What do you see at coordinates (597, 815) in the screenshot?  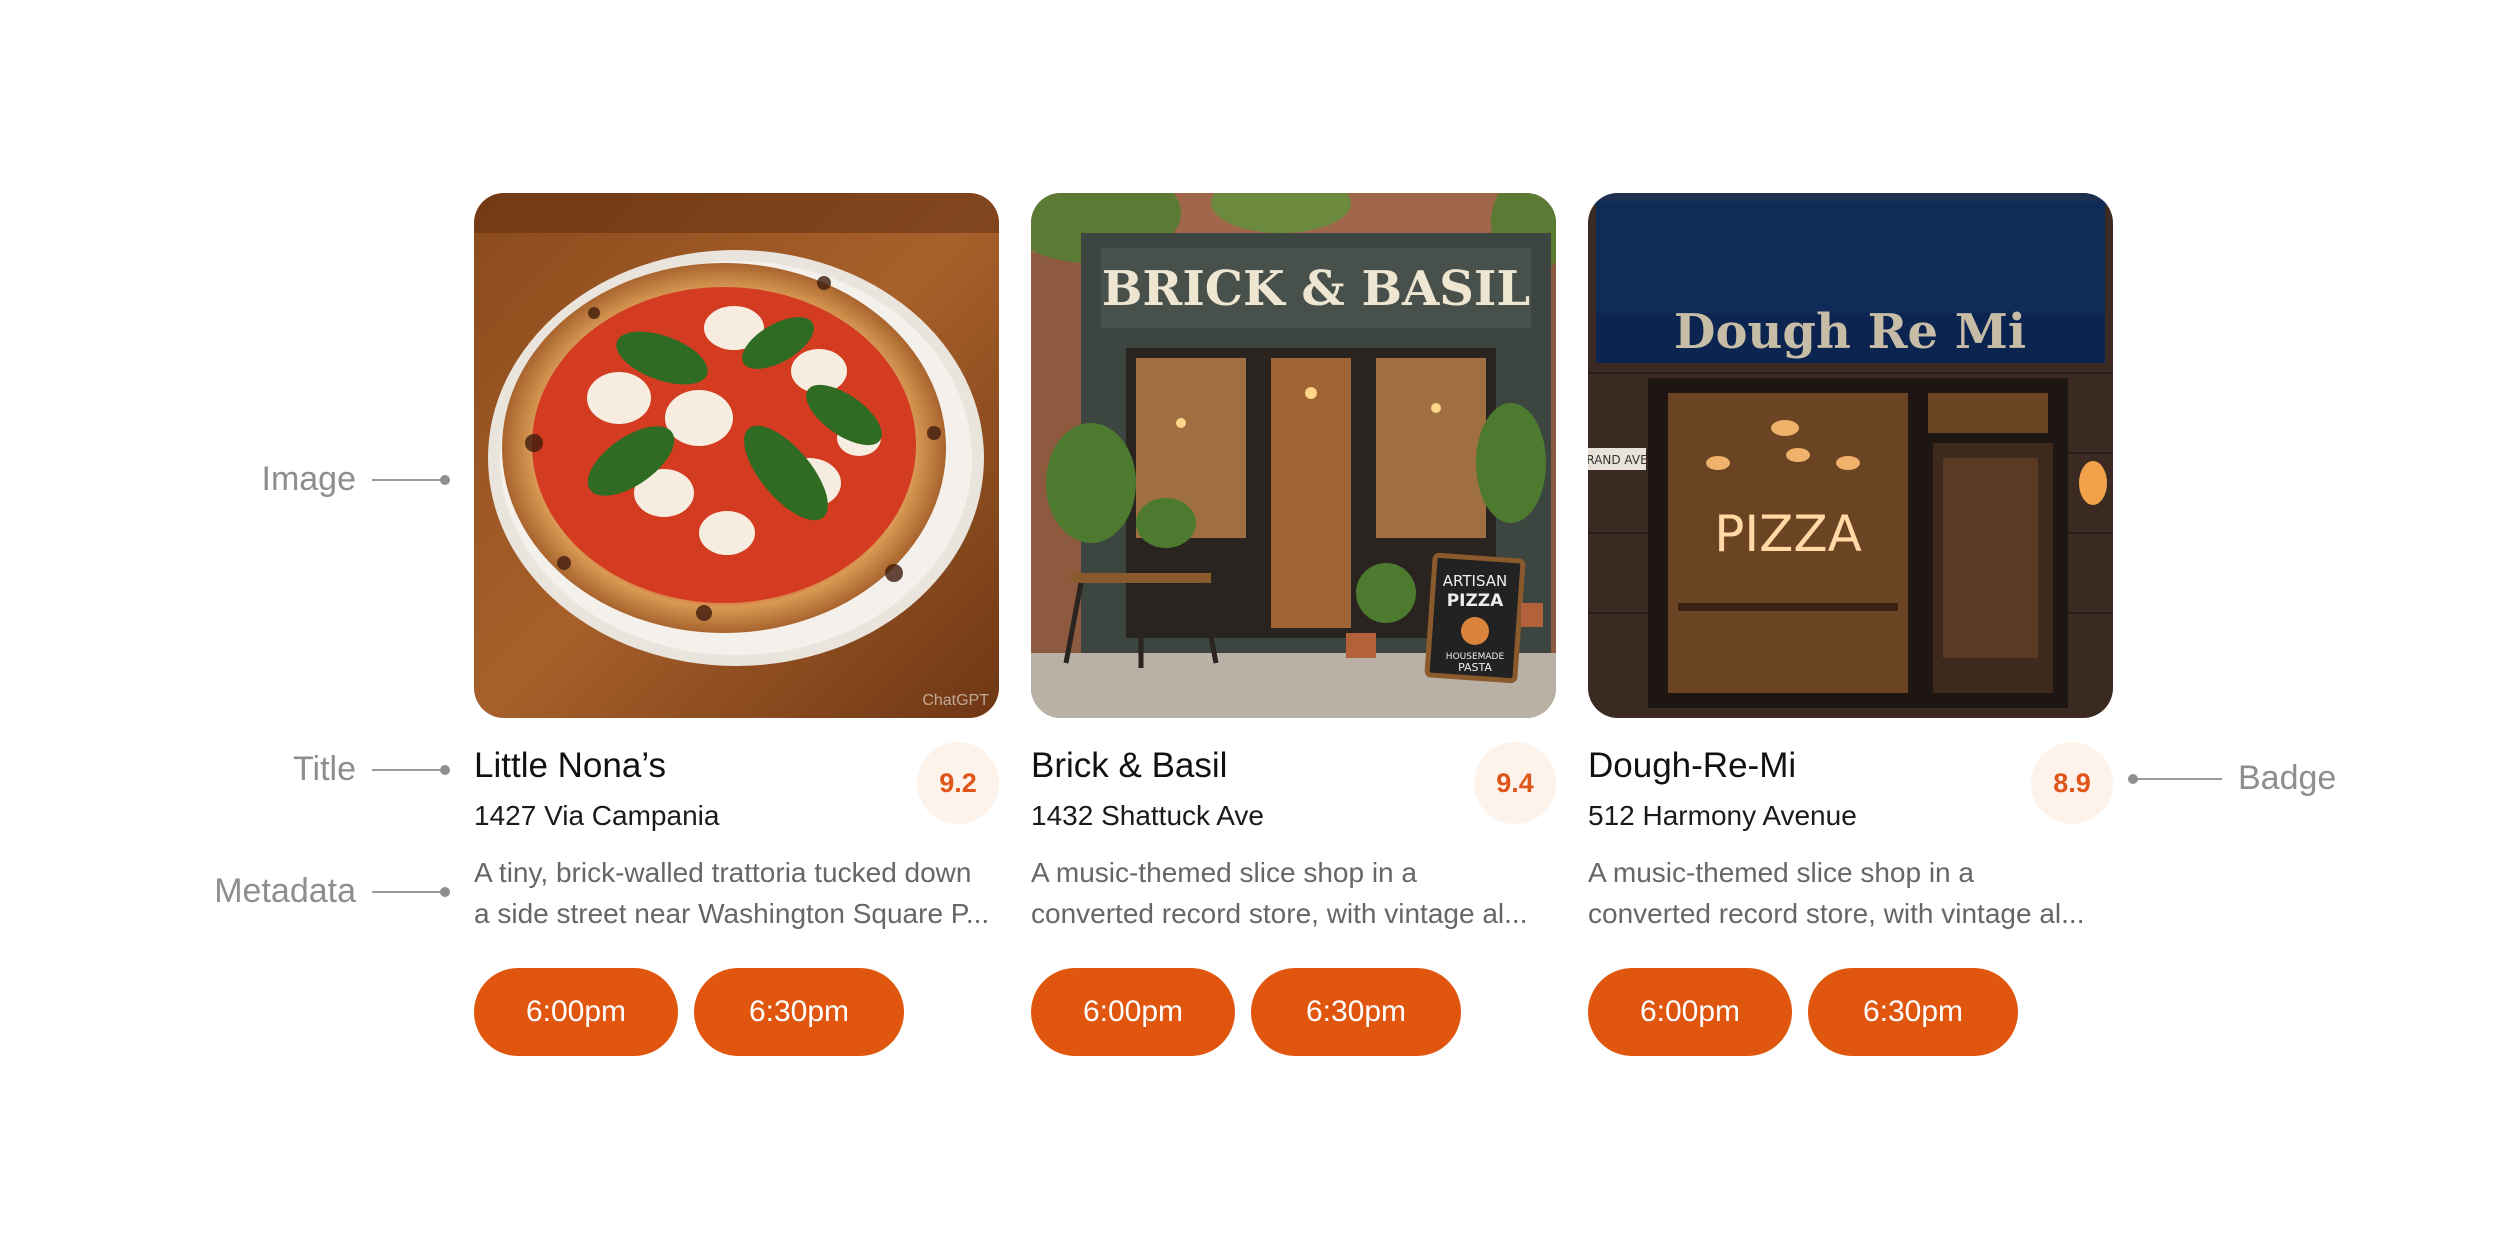 I see `restaurant-address: 1427 Via Campania` at bounding box center [597, 815].